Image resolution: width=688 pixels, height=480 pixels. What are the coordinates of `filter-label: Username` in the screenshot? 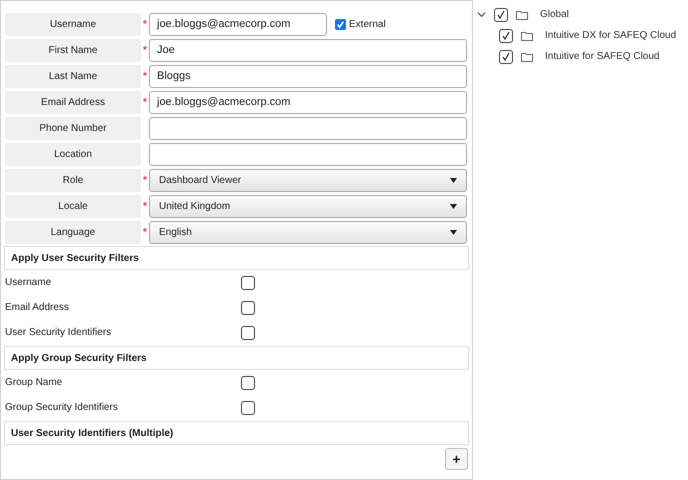 It's located at (28, 283).